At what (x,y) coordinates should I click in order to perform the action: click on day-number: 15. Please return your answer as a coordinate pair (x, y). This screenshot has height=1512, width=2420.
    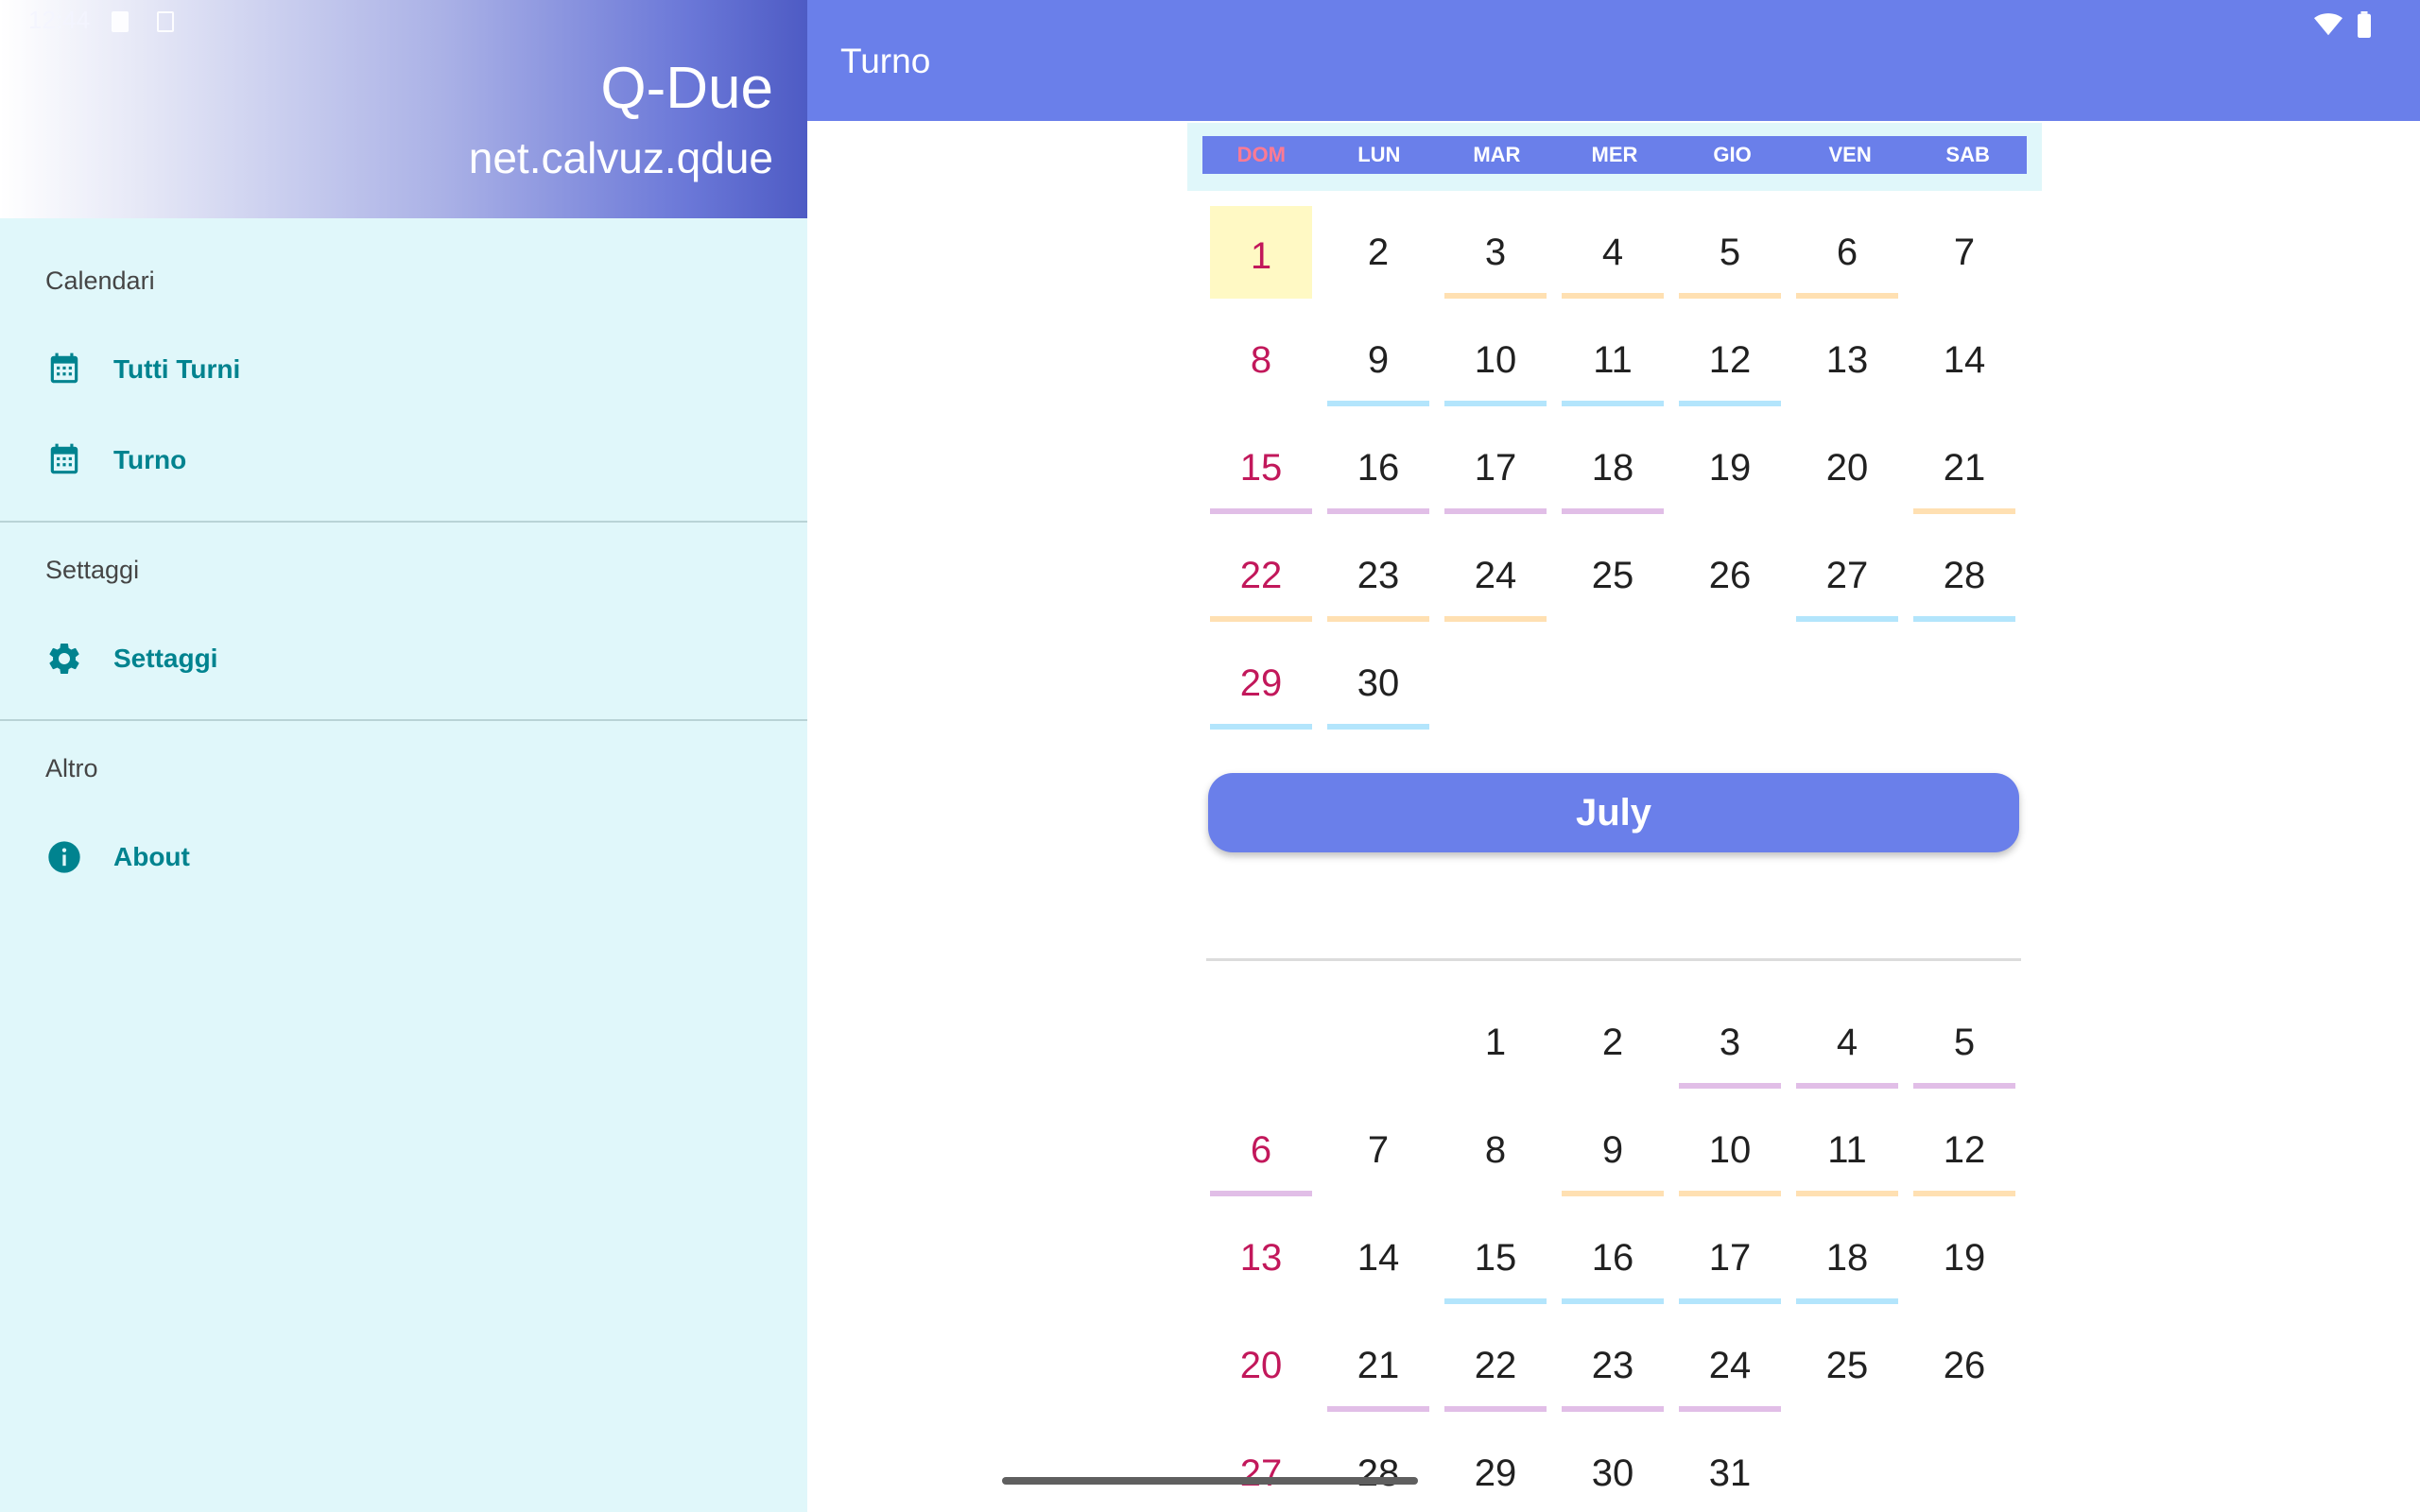
    Looking at the image, I should click on (1261, 468).